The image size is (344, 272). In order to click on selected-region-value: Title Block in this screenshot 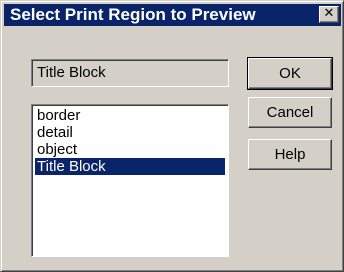, I will do `click(71, 72)`.